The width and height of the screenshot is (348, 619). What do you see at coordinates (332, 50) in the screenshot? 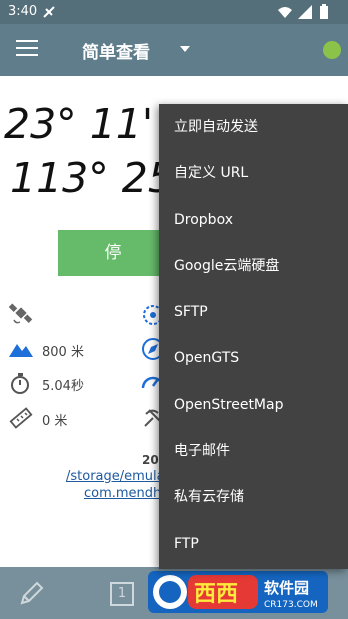
I see `gps-status-indicator` at bounding box center [332, 50].